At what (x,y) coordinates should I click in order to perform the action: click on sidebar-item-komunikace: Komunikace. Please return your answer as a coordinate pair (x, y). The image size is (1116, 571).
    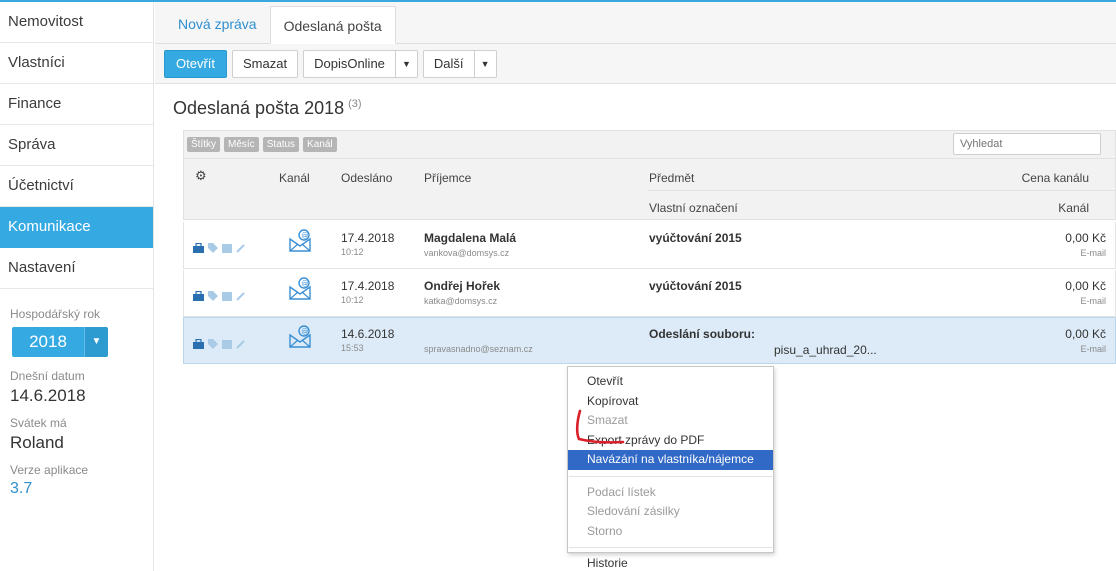
    Looking at the image, I should click on (76, 227).